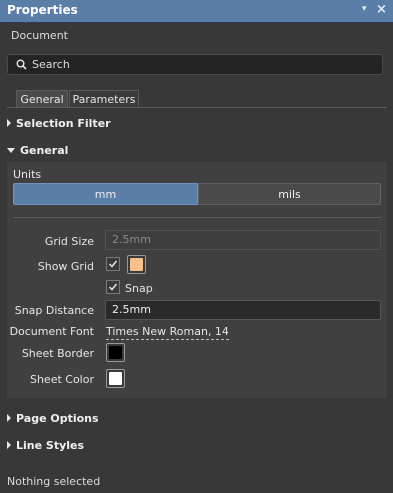 The height and width of the screenshot is (493, 393). Describe the element at coordinates (63, 123) in the screenshot. I see `section-selection-filter-label: Selection Filter` at that location.